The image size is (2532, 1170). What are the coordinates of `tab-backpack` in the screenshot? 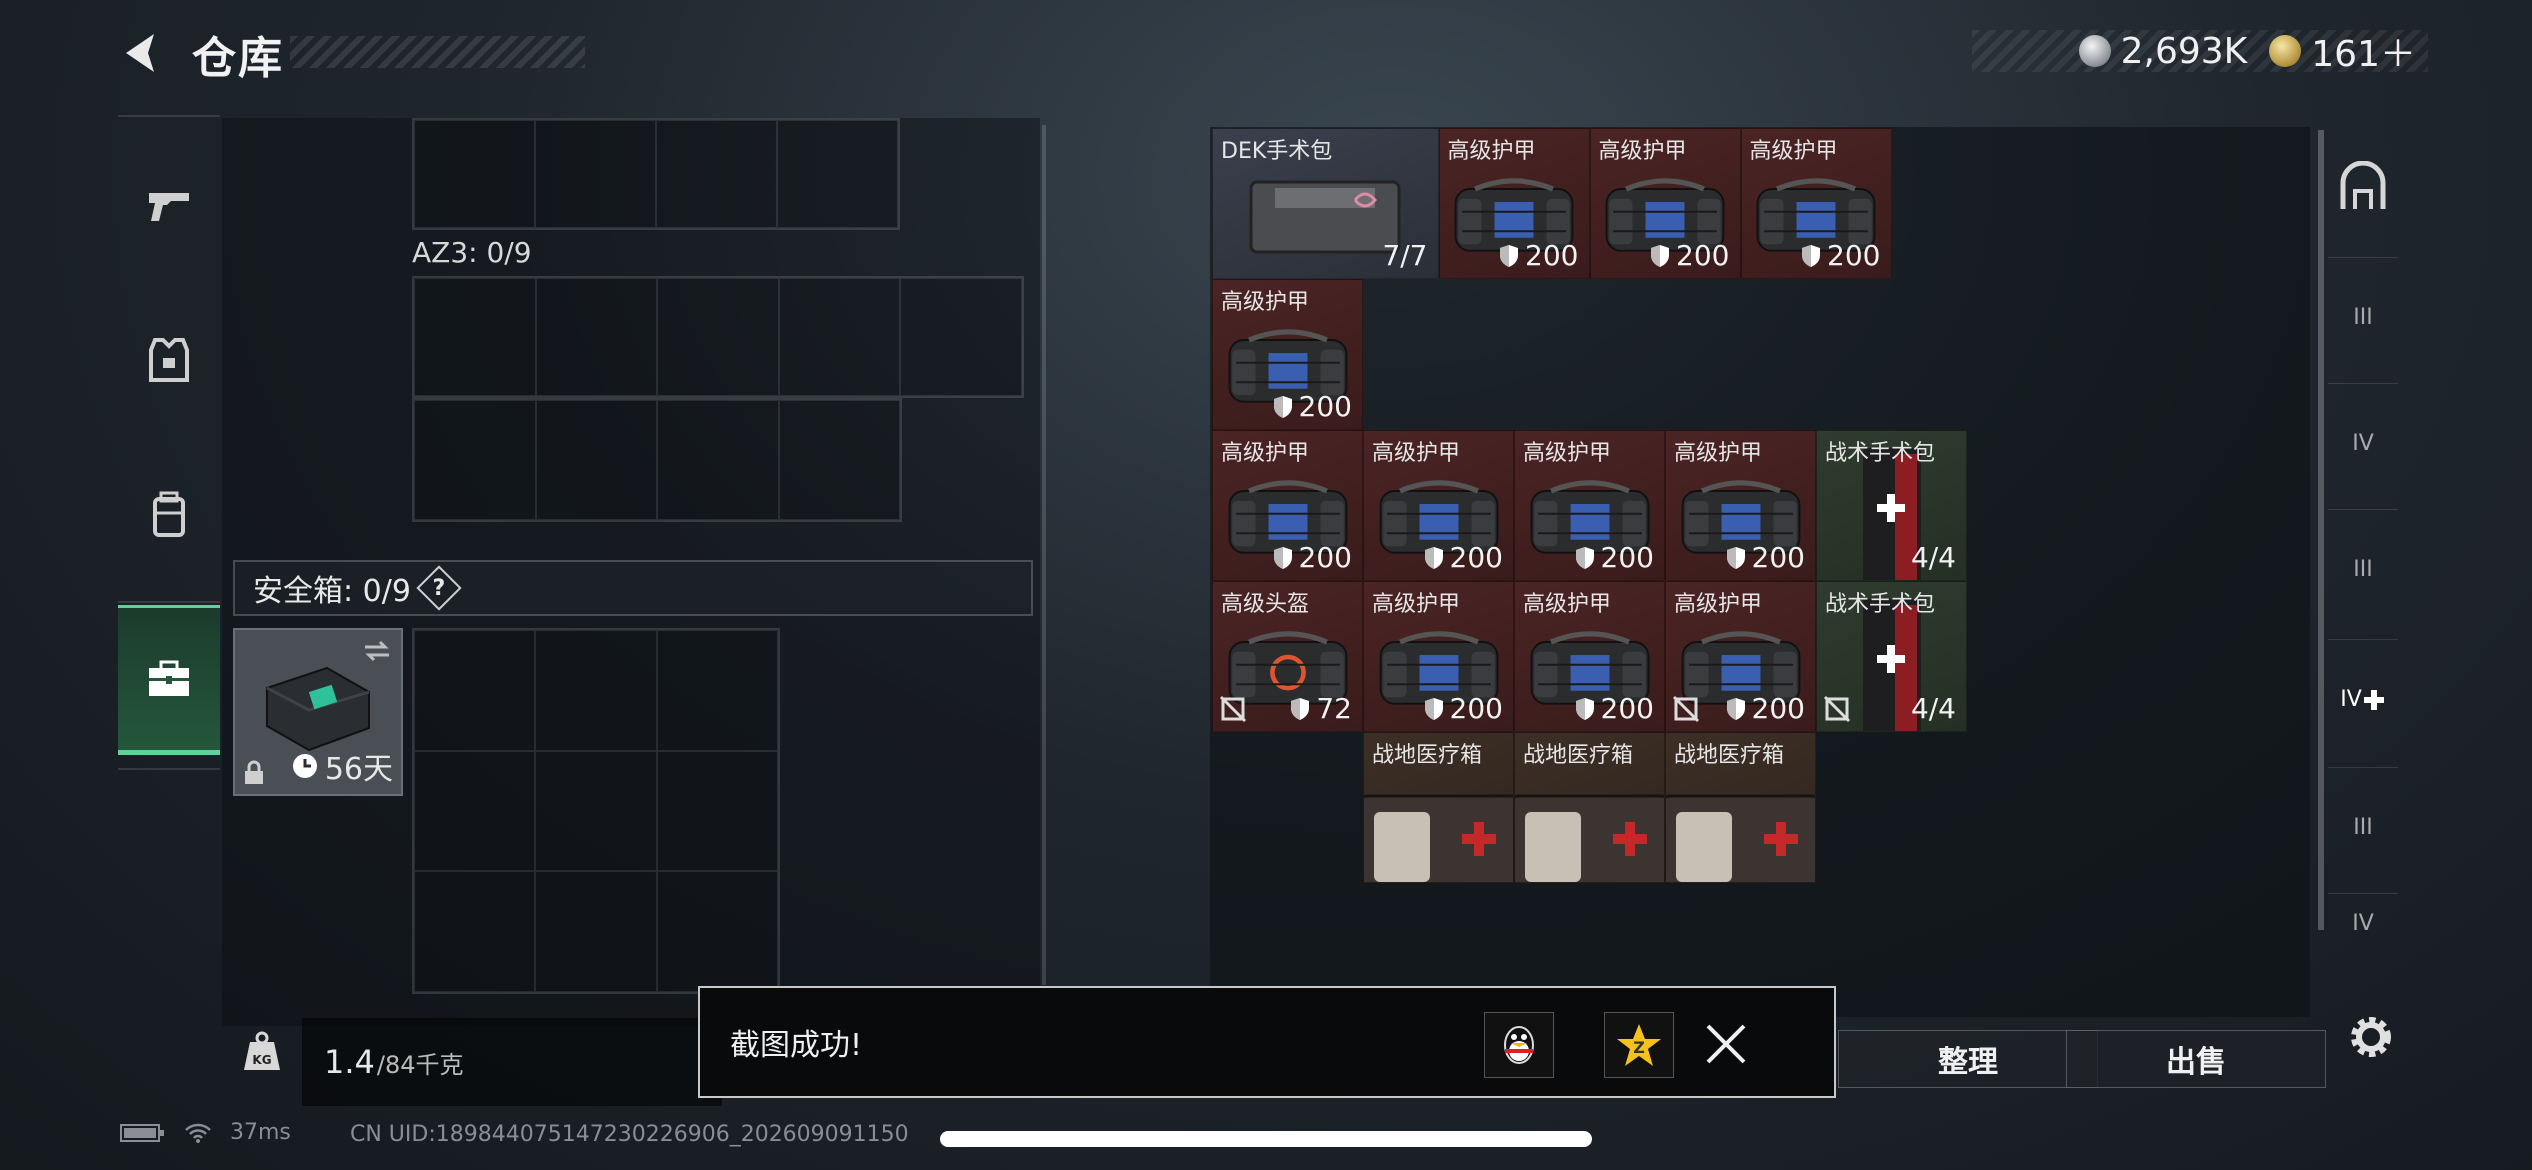 It's located at (169, 515).